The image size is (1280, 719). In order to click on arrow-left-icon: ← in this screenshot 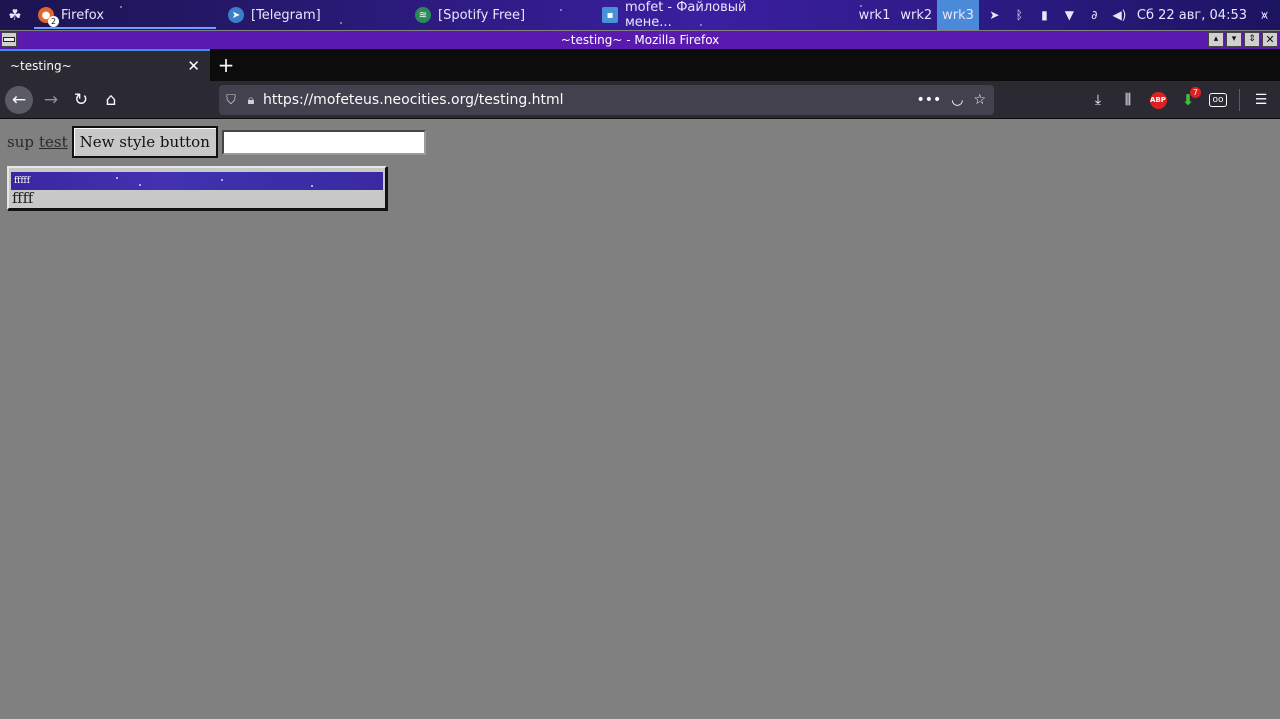, I will do `click(19, 99)`.